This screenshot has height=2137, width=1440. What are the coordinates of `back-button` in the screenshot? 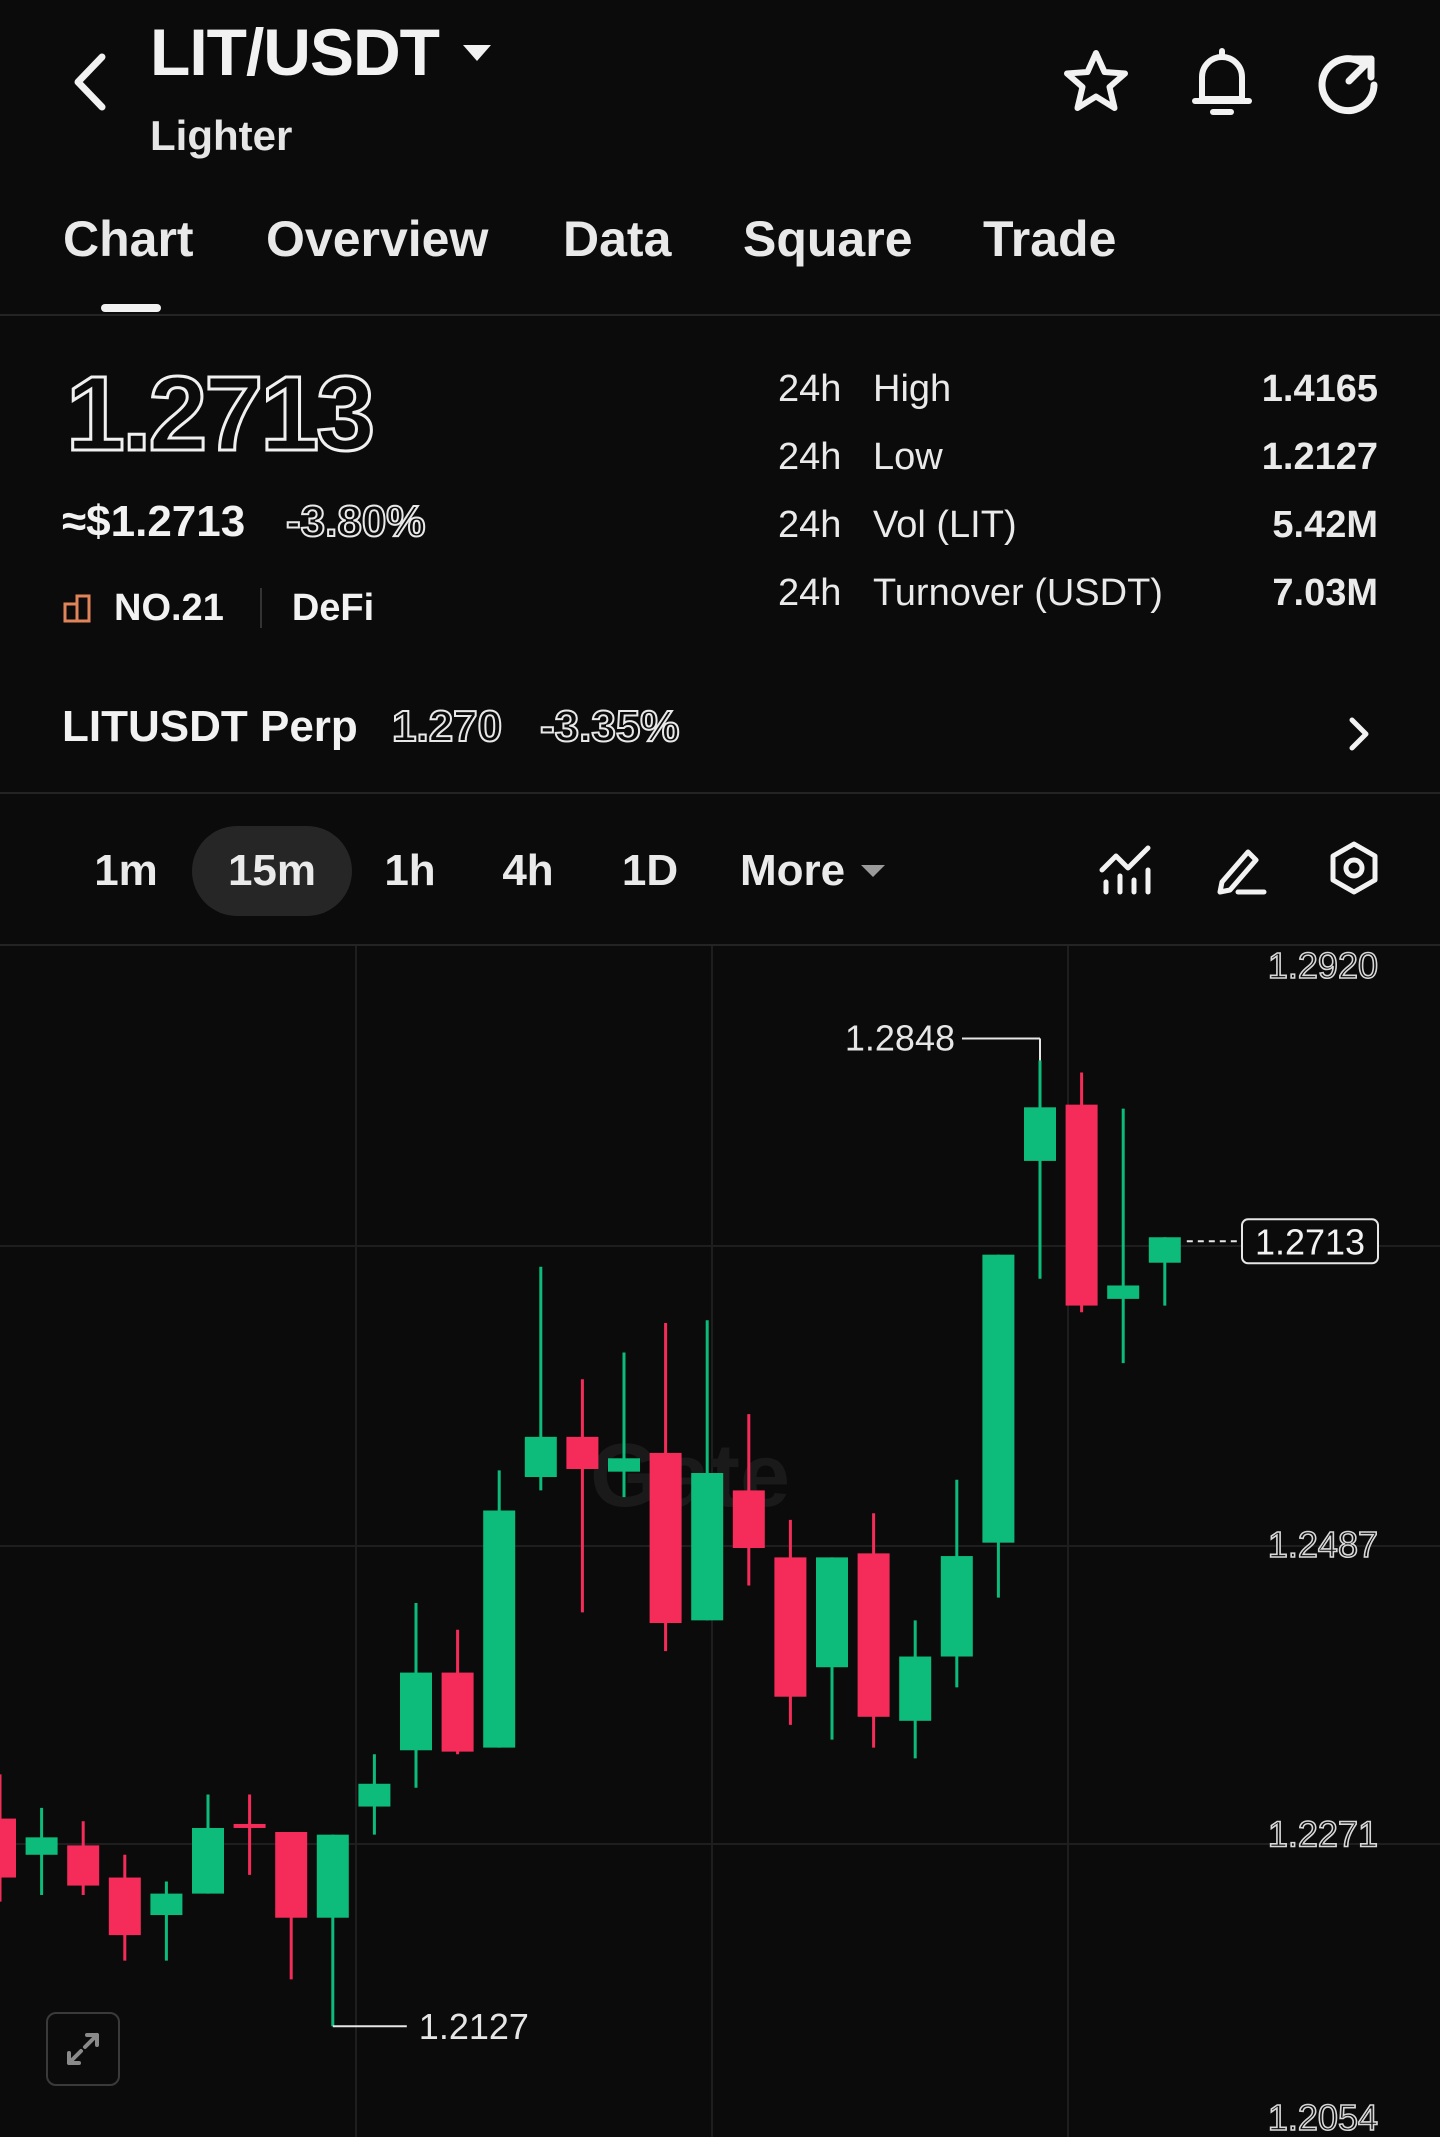 It's located at (90, 82).